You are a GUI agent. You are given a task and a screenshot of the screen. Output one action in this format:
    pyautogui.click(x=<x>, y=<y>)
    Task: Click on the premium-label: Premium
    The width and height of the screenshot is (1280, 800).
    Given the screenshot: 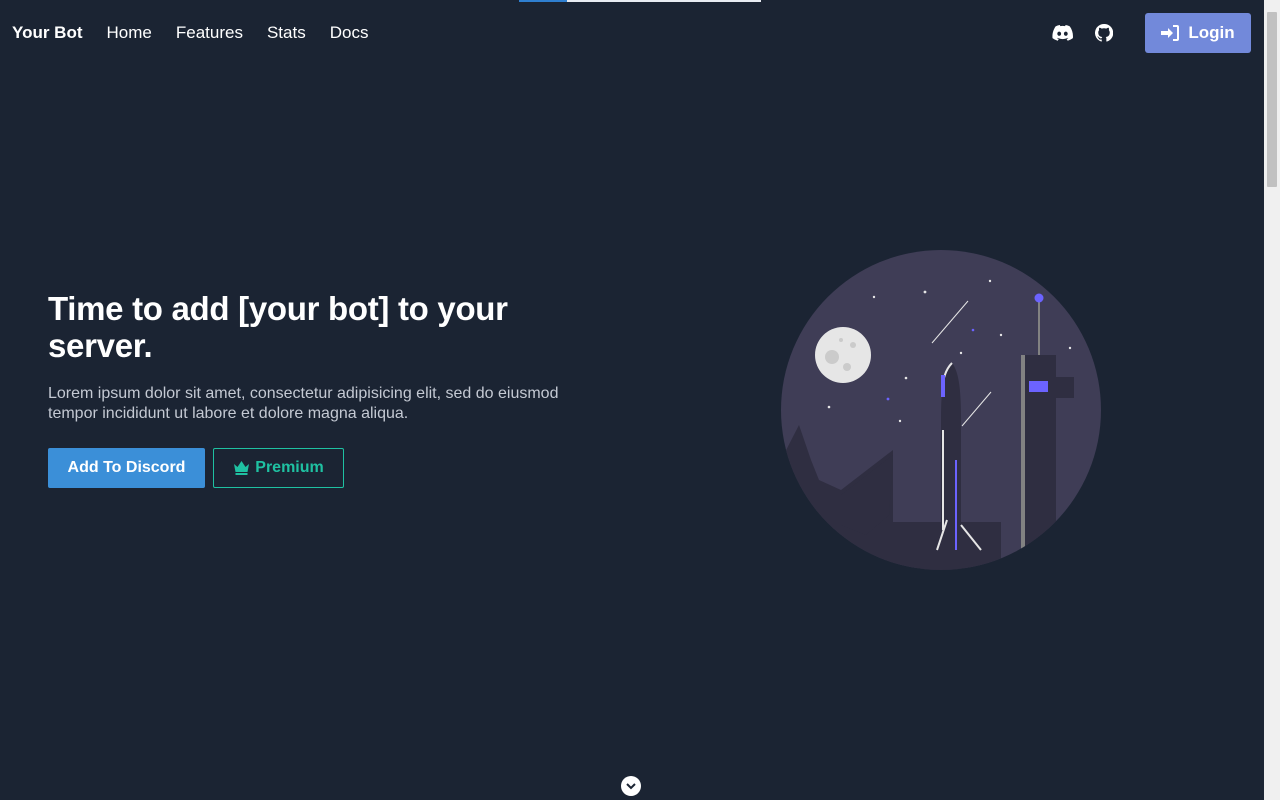 What is the action you would take?
    pyautogui.click(x=289, y=467)
    